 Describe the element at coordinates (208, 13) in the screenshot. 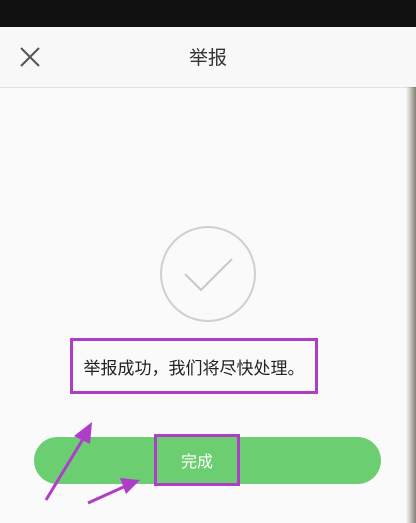

I see `status-bar` at that location.